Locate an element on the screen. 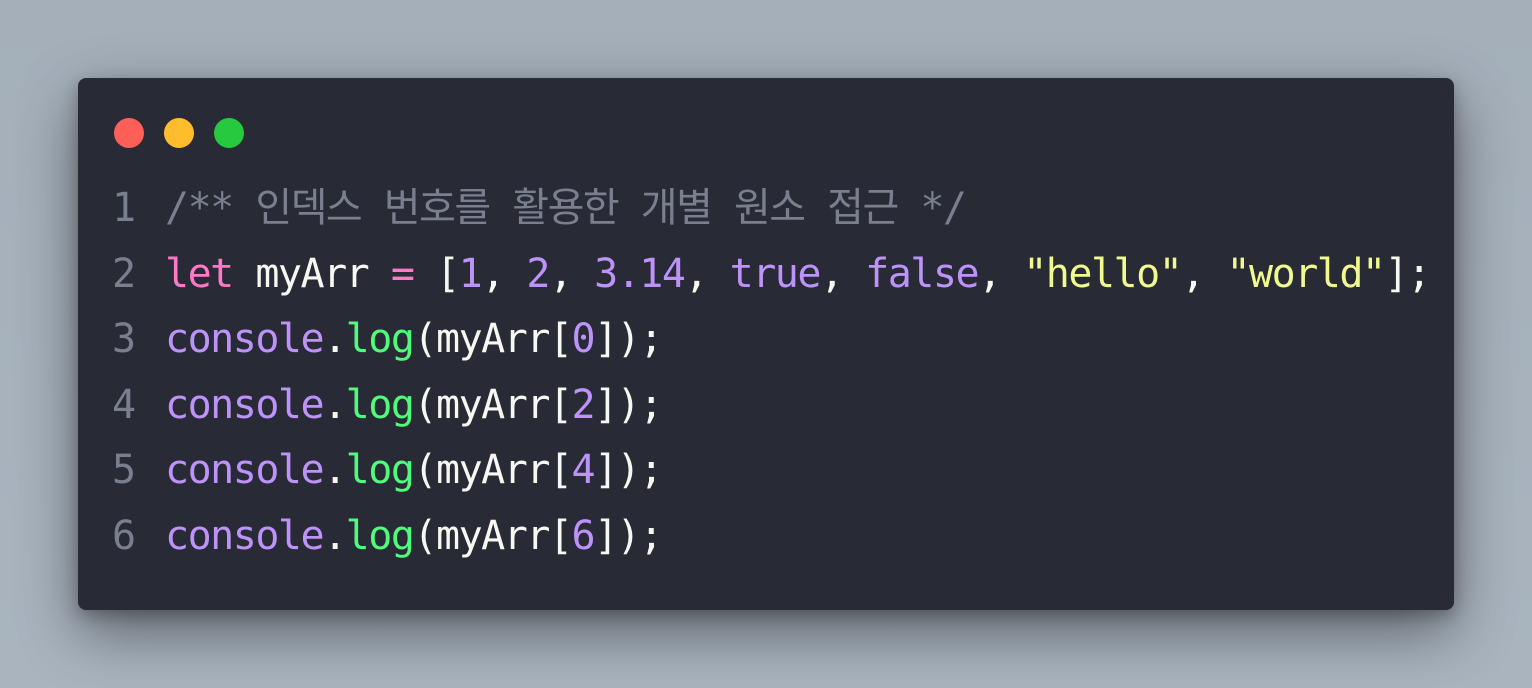 The image size is (1532, 688). code-token-ident: myArr is located at coordinates (311, 273).